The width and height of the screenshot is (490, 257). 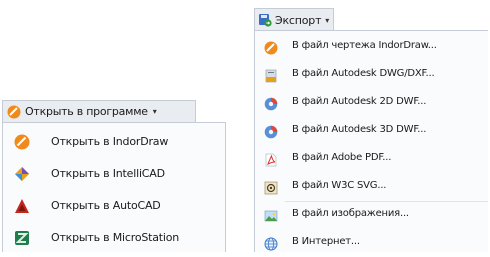 I want to click on svg-icon, so click(x=271, y=187).